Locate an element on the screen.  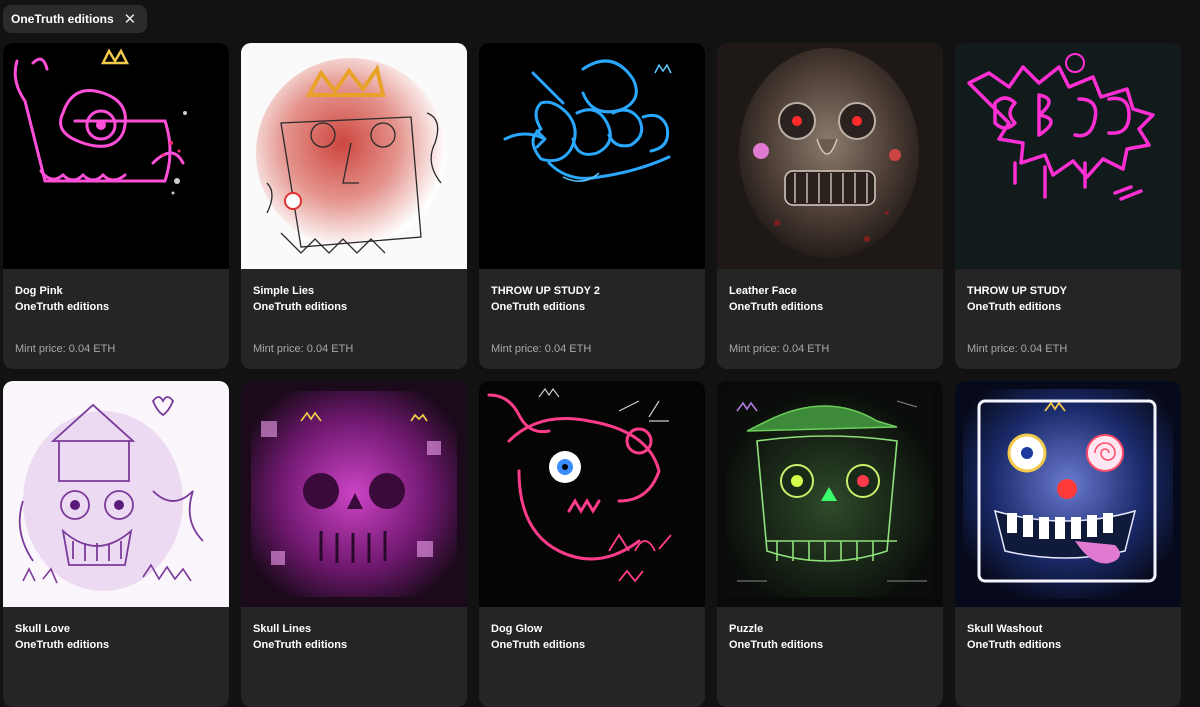
nft-card: Dog Glow OneTruth editions is located at coordinates (592, 544).